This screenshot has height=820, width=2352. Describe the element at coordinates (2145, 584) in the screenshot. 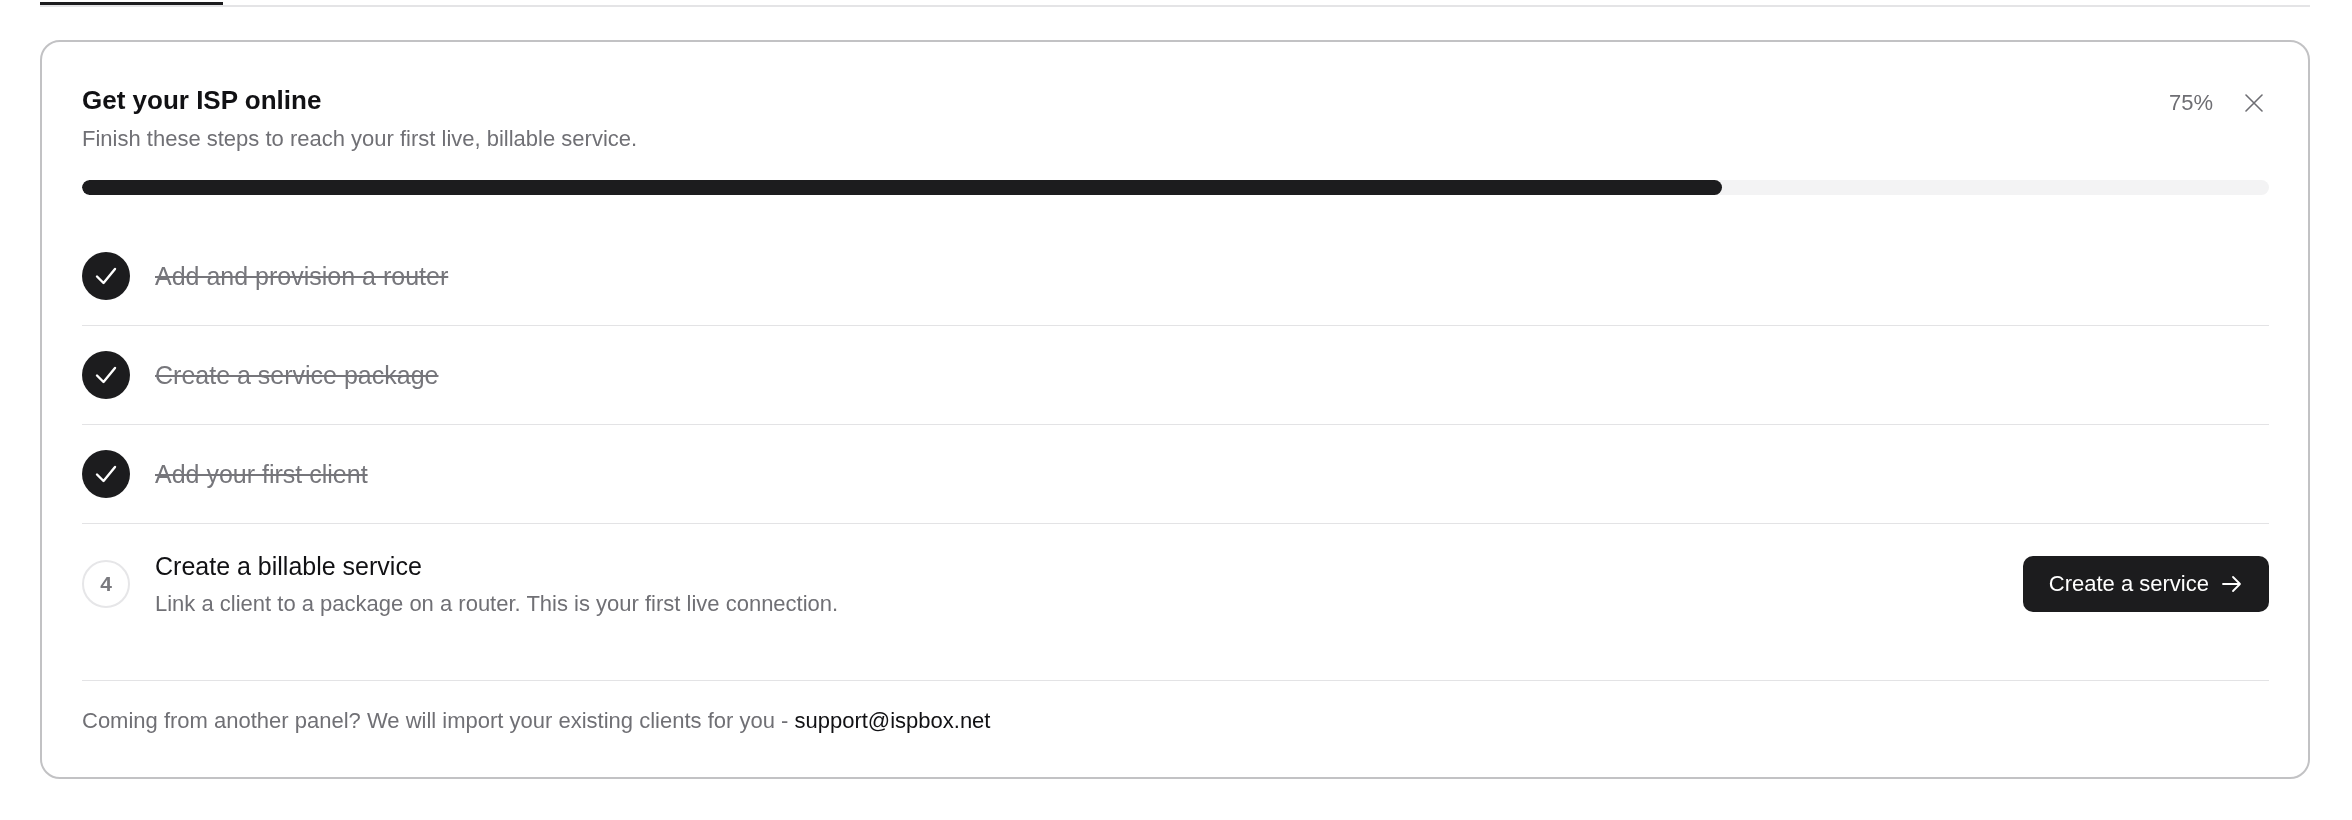

I see `create-service-button: Create a service` at that location.